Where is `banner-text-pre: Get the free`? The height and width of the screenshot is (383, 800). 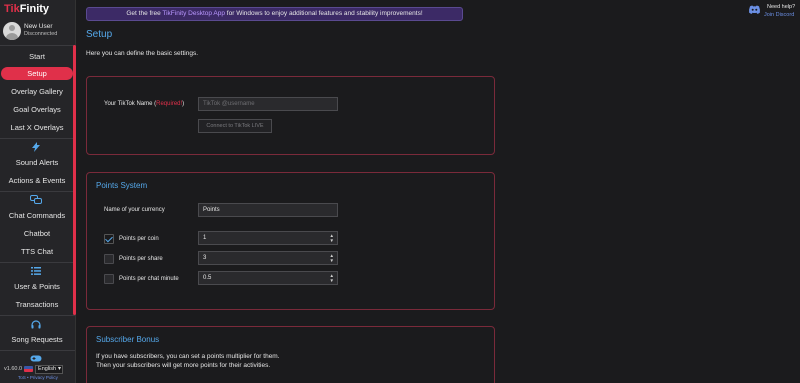 banner-text-pre: Get the free is located at coordinates (144, 13).